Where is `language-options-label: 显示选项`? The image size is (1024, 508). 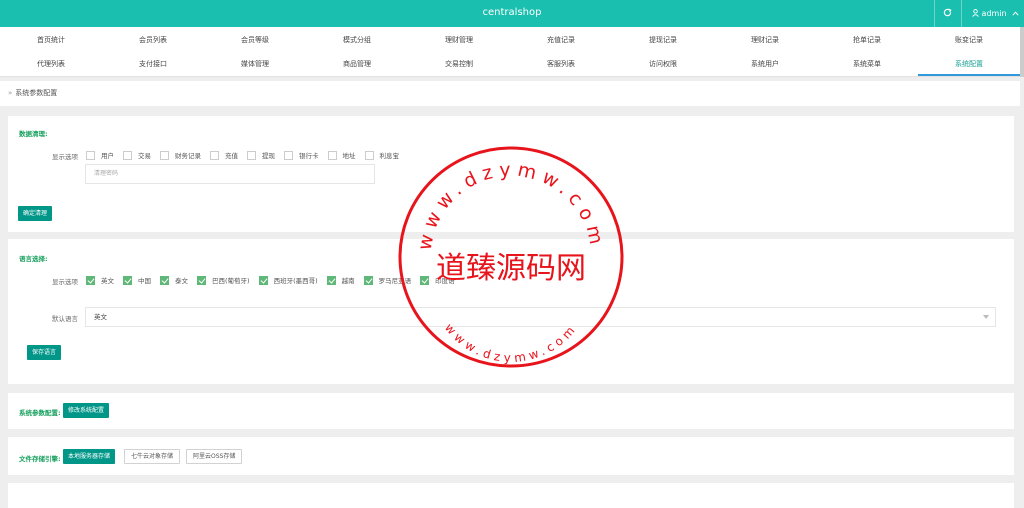 language-options-label: 显示选项 is located at coordinates (65, 282).